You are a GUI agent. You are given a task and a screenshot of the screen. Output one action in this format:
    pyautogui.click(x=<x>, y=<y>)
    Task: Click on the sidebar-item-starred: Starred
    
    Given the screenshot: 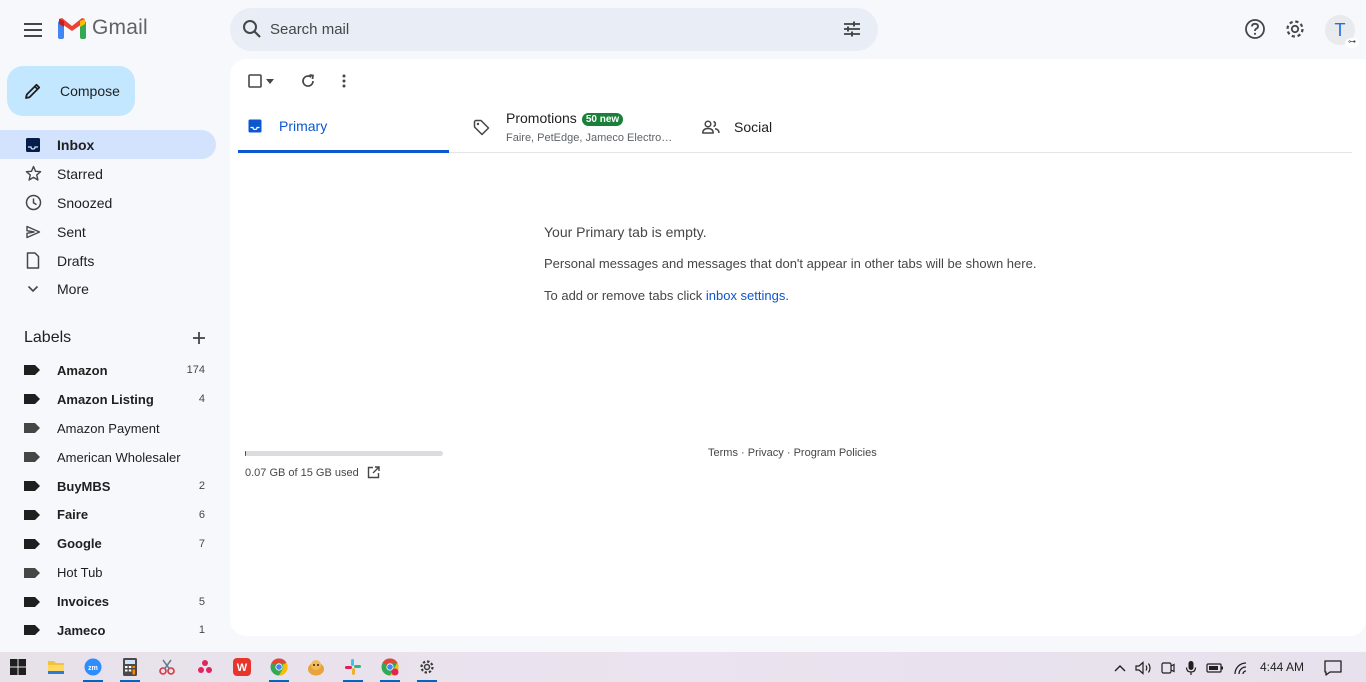 What is the action you would take?
    pyautogui.click(x=108, y=173)
    